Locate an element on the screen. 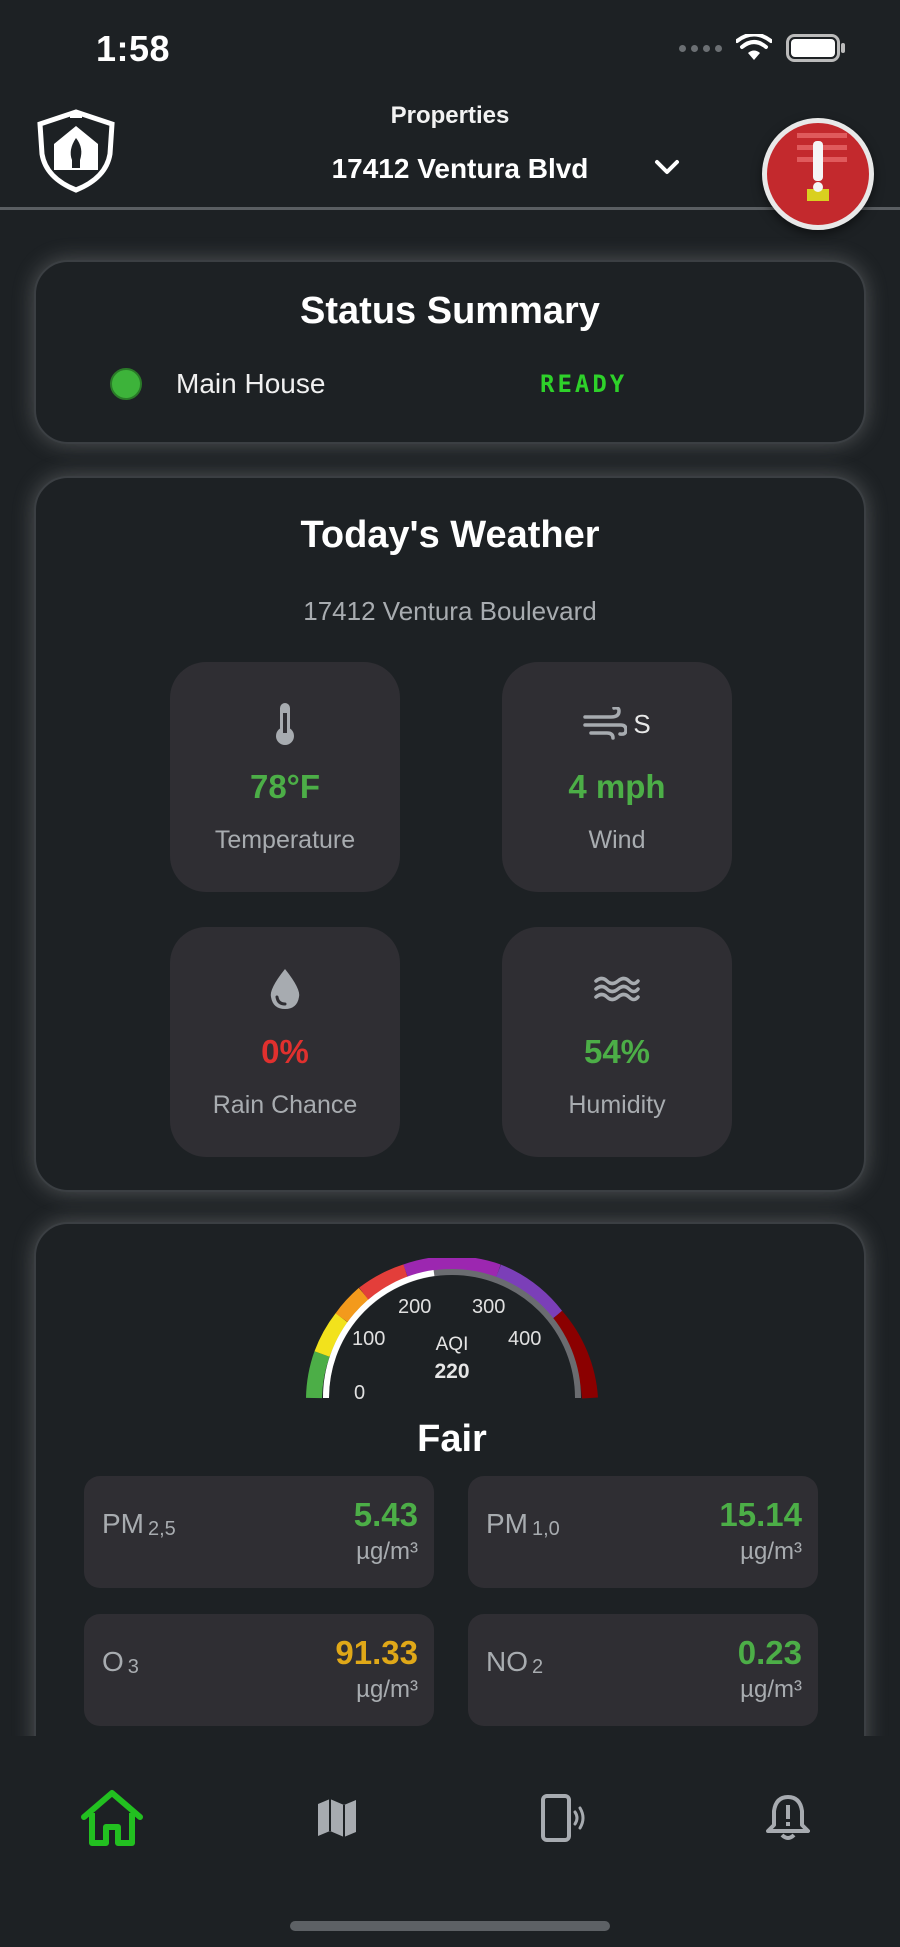 The image size is (900, 1947). wind-icon is located at coordinates (605, 723).